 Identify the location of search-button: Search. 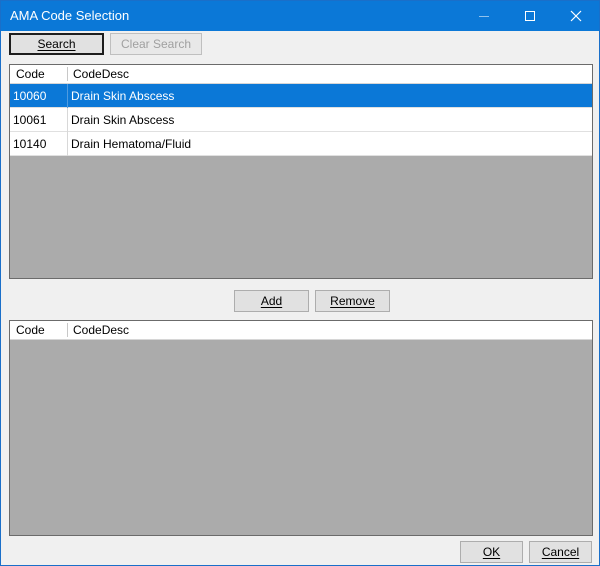
(56, 44).